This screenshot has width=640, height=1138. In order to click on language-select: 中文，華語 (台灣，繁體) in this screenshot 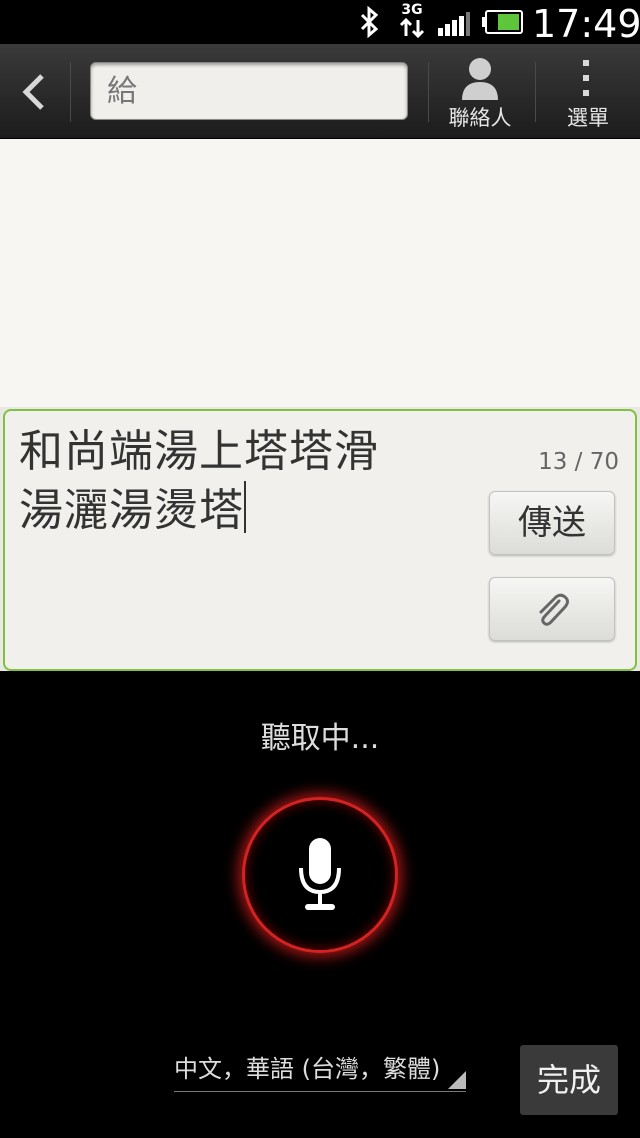, I will do `click(320, 1070)`.